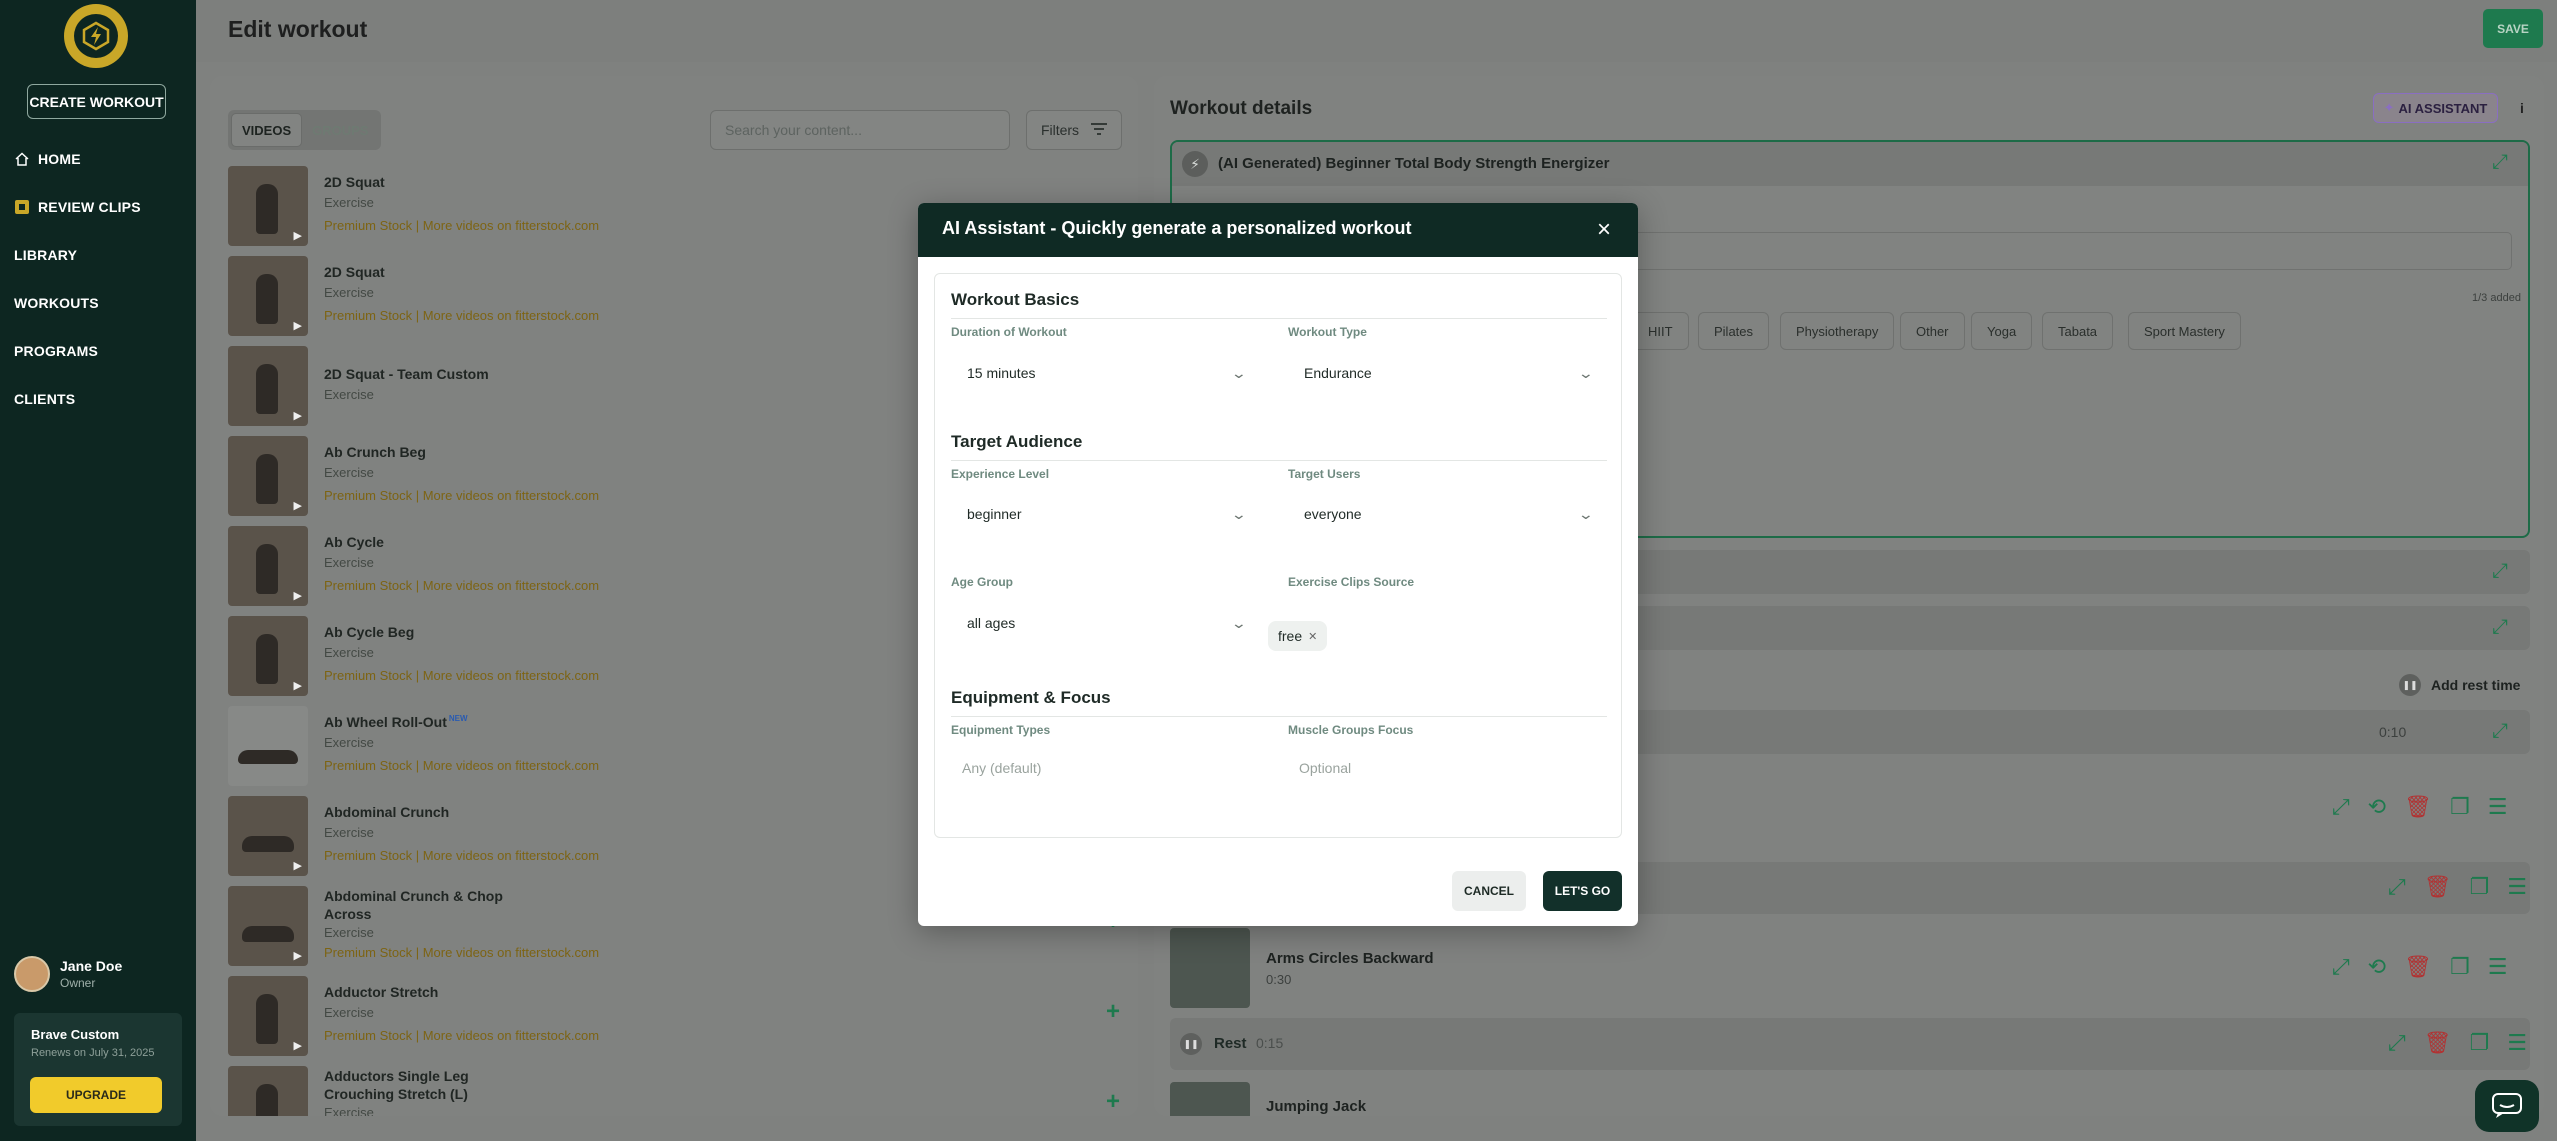 The image size is (2557, 1141). Describe the element at coordinates (96, 101) in the screenshot. I see `create-workout-button: CREATE WORKOUT` at that location.